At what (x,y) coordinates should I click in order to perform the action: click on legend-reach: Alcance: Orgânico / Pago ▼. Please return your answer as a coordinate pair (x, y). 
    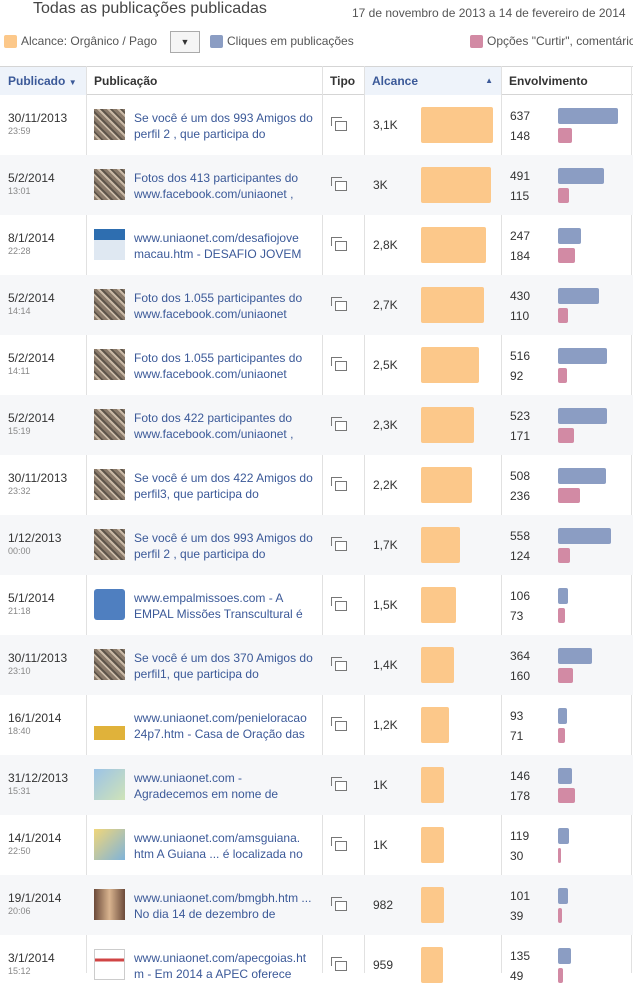
    Looking at the image, I should click on (102, 42).